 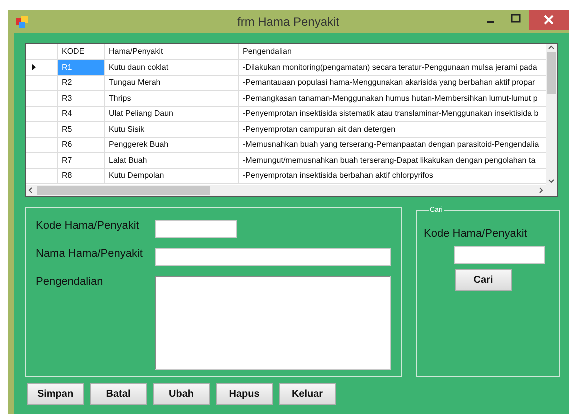 I want to click on code-cell: R8, so click(x=81, y=176).